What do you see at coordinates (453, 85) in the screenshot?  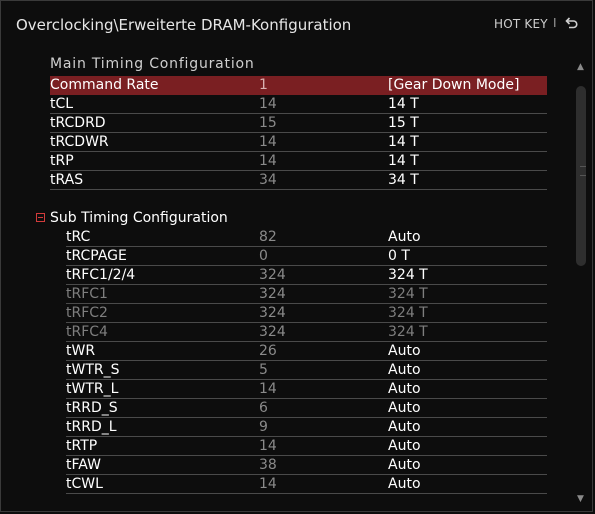 I see `setting-value: [Gear Down Mode]` at bounding box center [453, 85].